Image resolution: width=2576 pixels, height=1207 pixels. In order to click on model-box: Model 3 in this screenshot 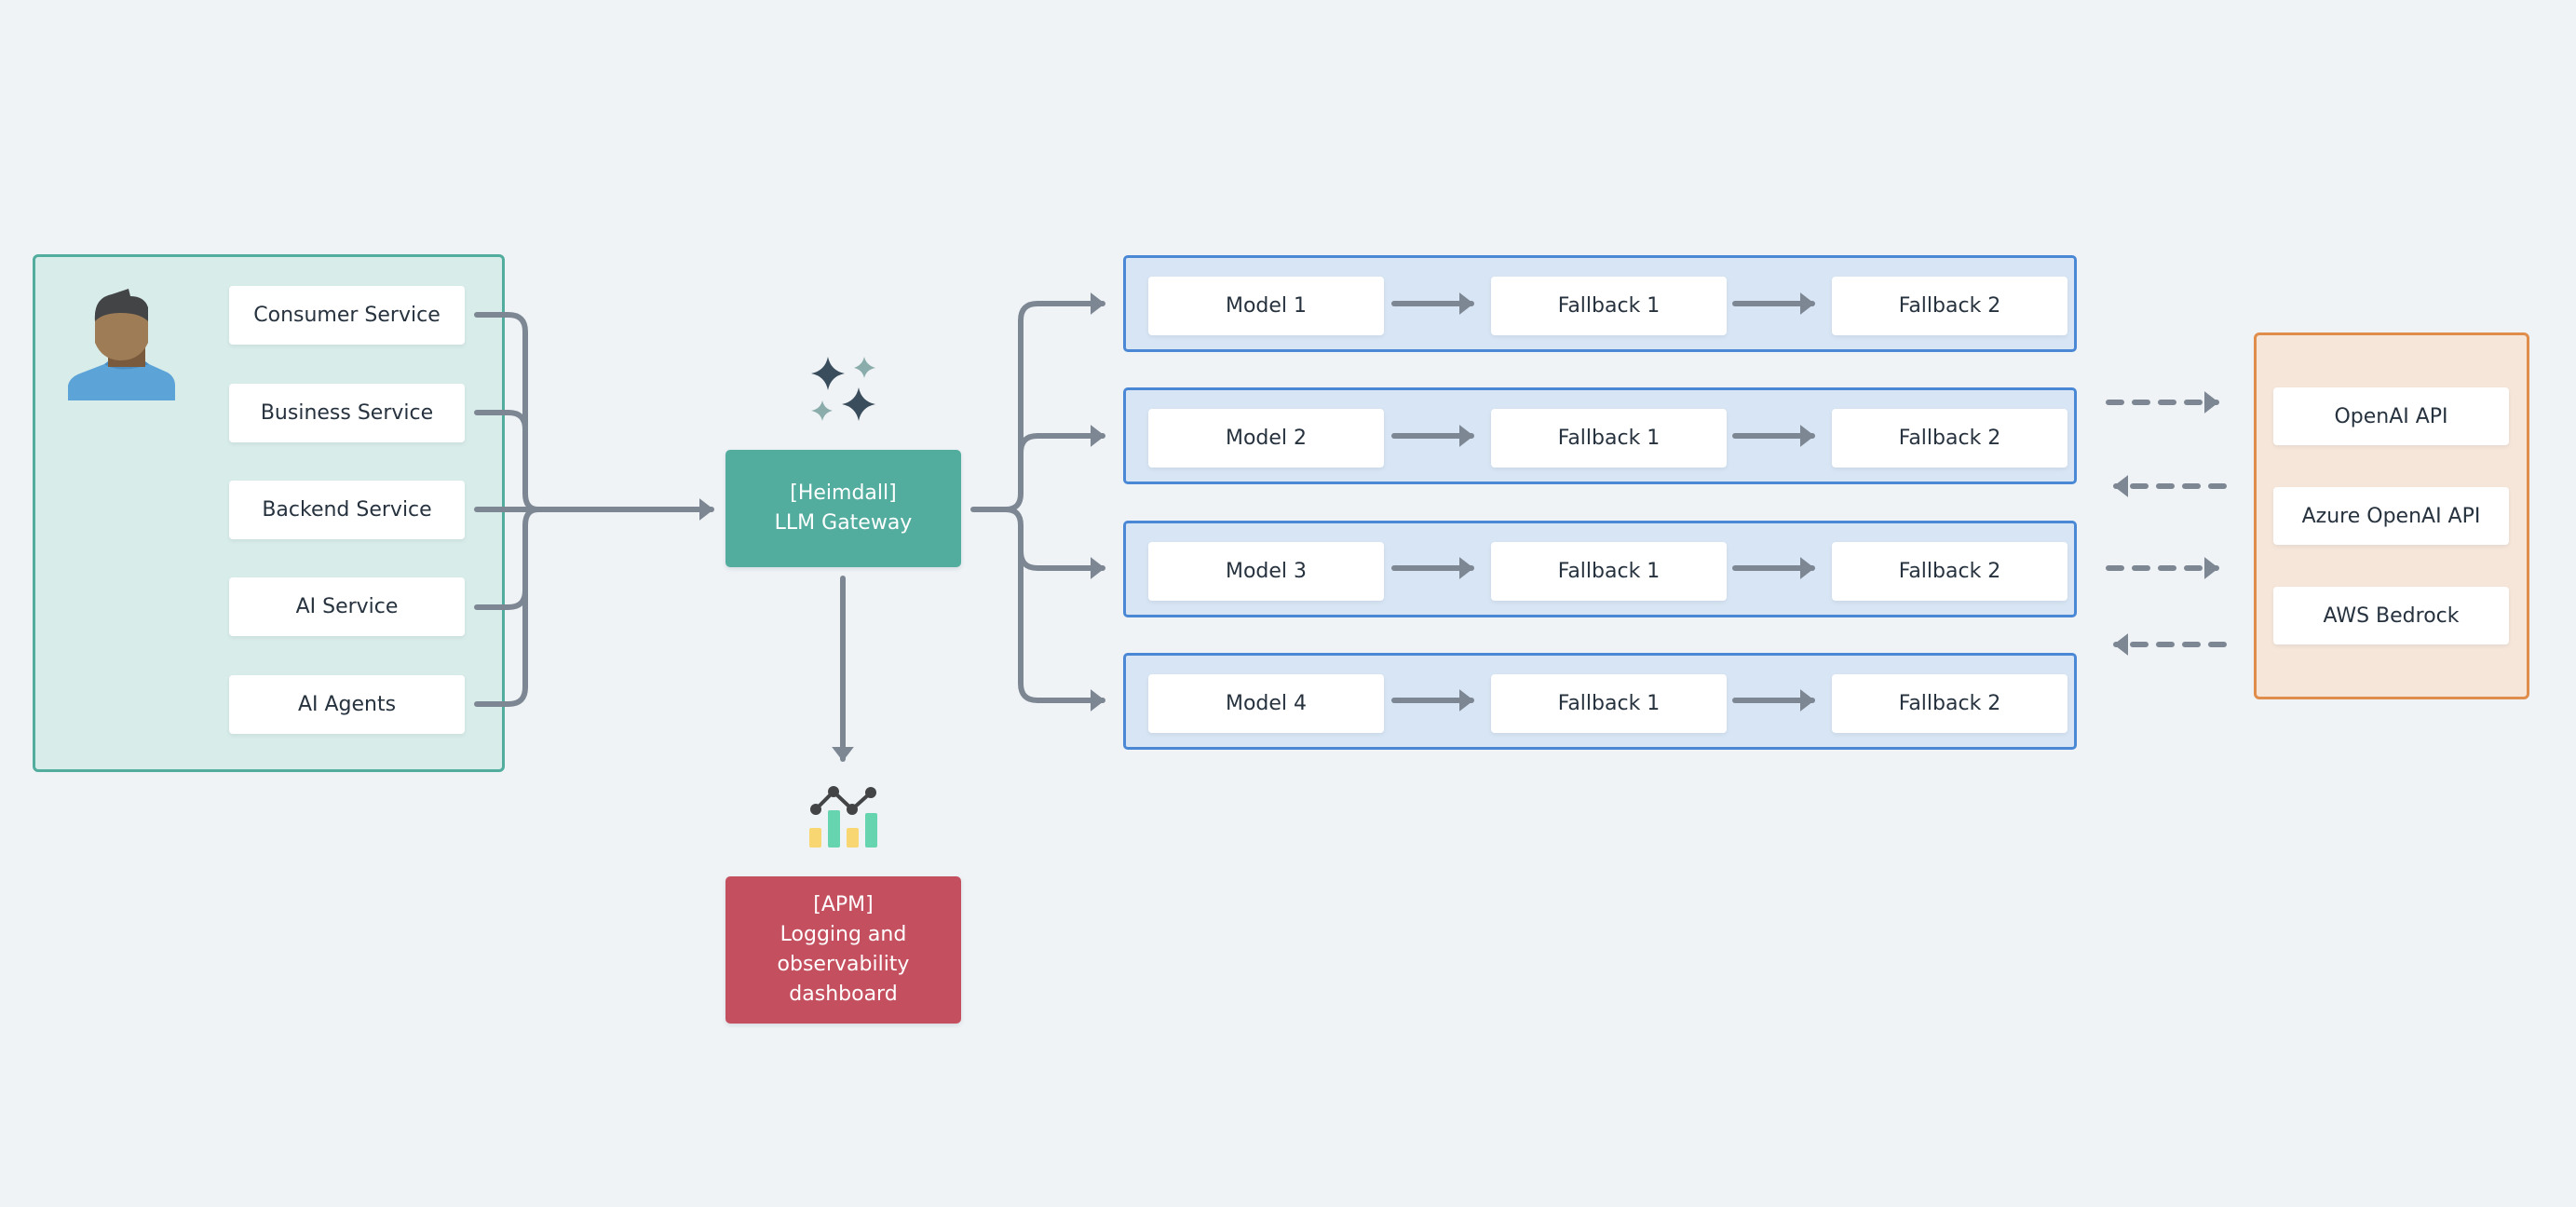, I will do `click(1266, 571)`.